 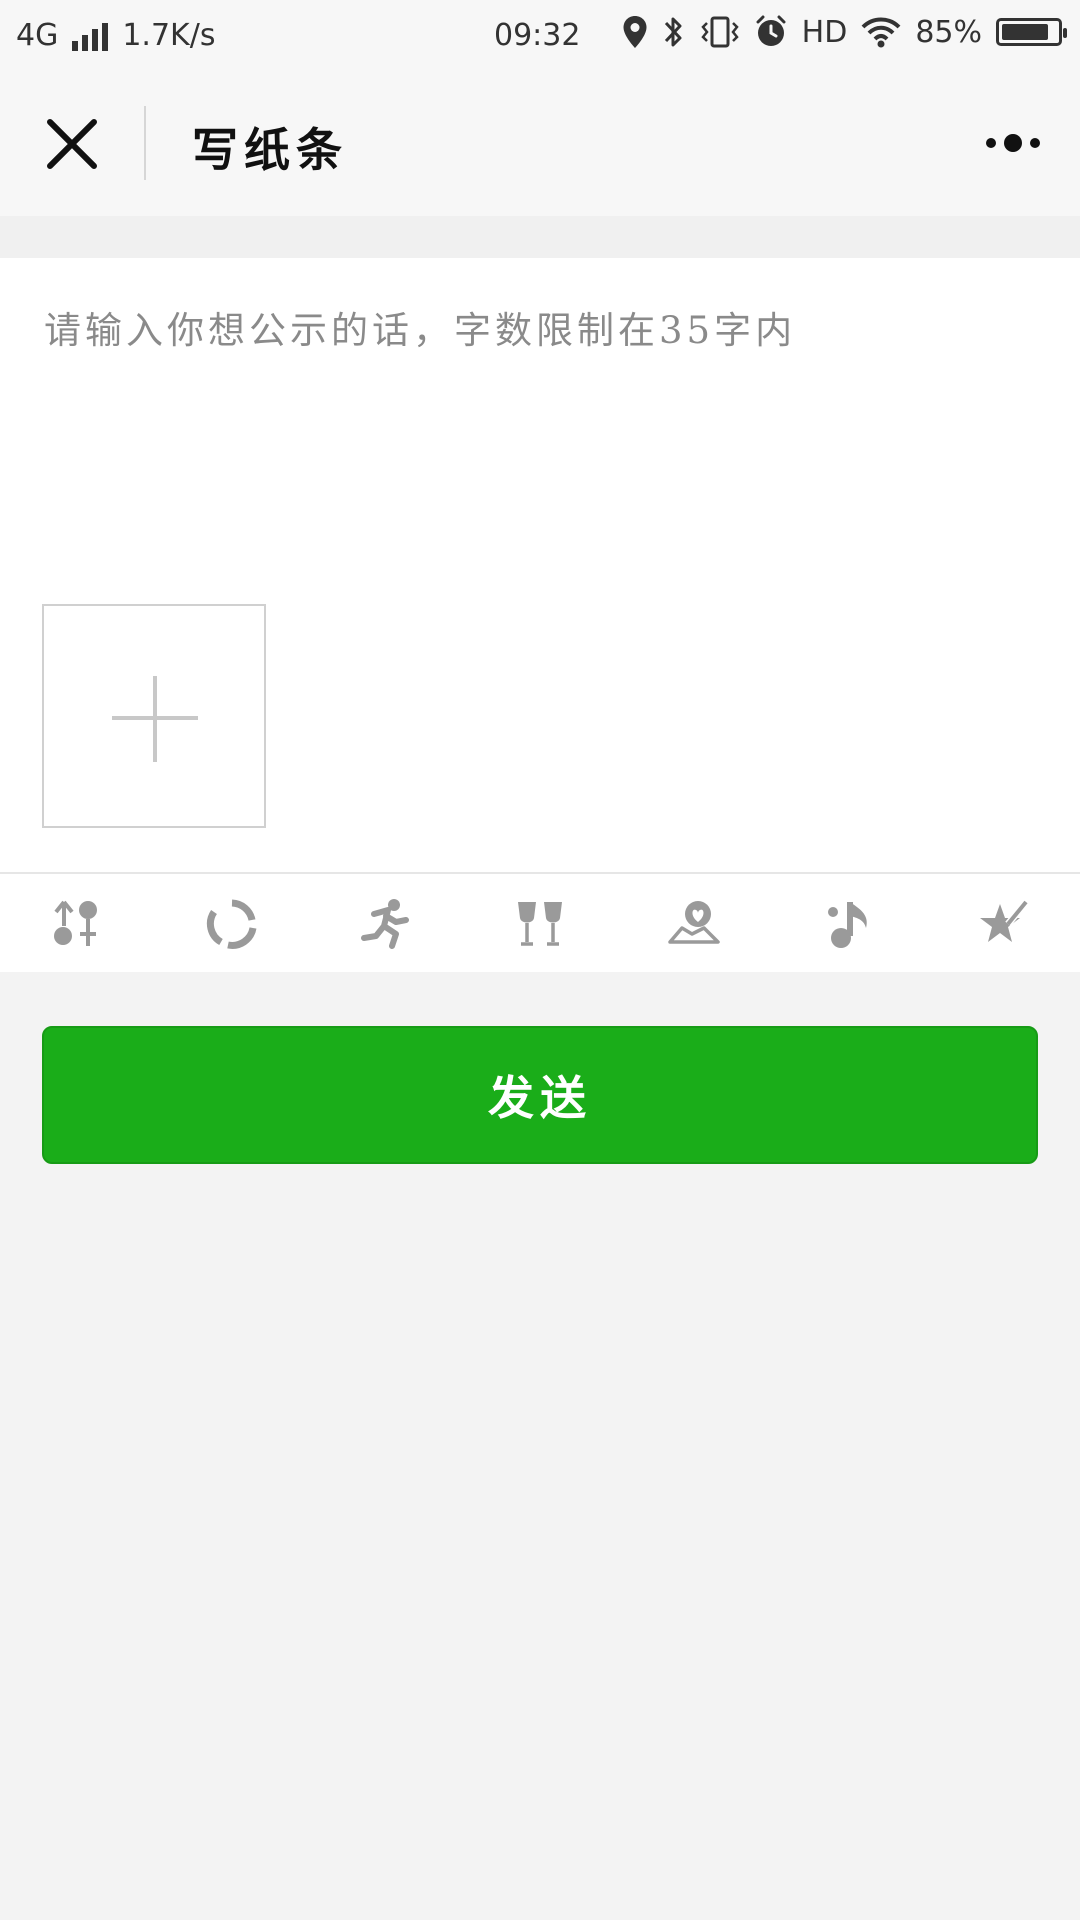 What do you see at coordinates (1025, 32) in the screenshot?
I see `battery-fill` at bounding box center [1025, 32].